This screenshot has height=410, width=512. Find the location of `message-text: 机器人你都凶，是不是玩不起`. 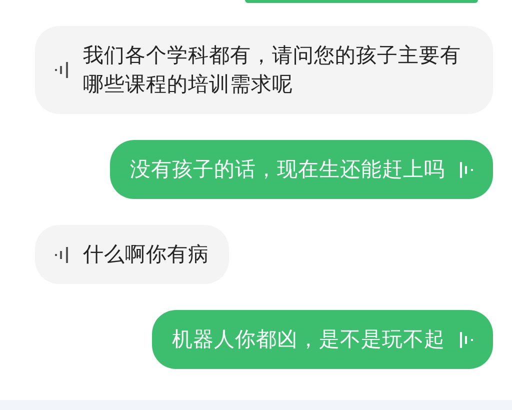

message-text: 机器人你都凶，是不是玩不起 is located at coordinates (308, 339).